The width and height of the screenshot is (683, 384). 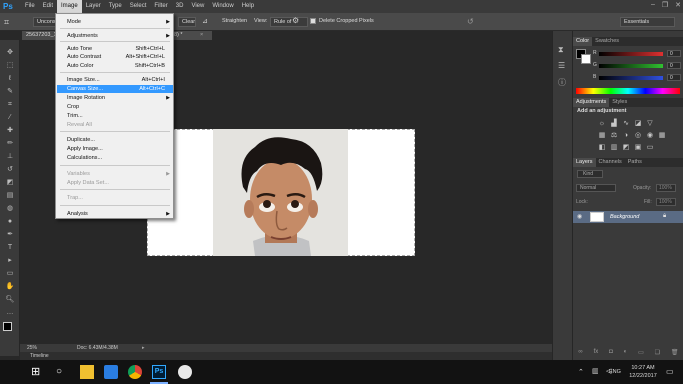 What do you see at coordinates (135, 372) in the screenshot?
I see `chrome-icon` at bounding box center [135, 372].